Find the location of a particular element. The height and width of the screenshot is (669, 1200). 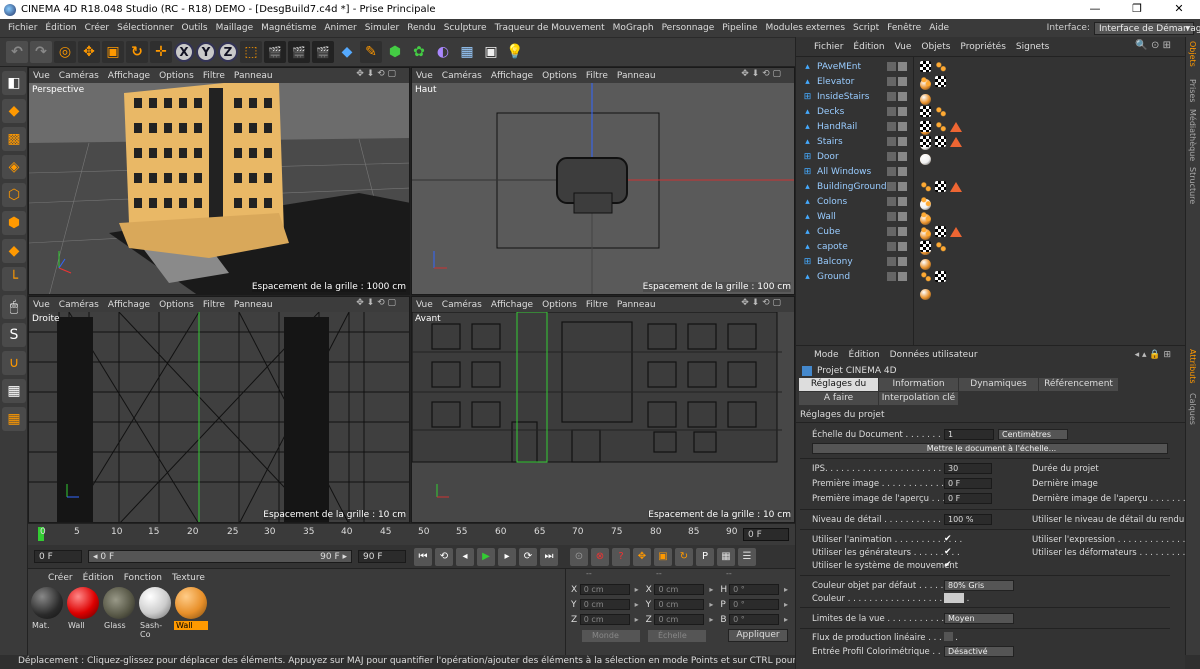

render-view-icon: 🎬 is located at coordinates (275, 52).